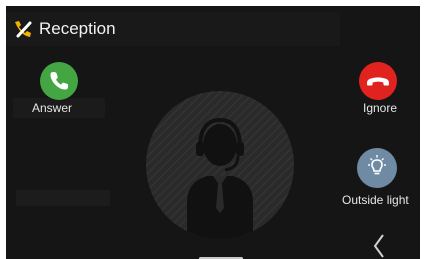 The image size is (429, 259). Describe the element at coordinates (77, 28) in the screenshot. I see `page-title: Reception` at that location.